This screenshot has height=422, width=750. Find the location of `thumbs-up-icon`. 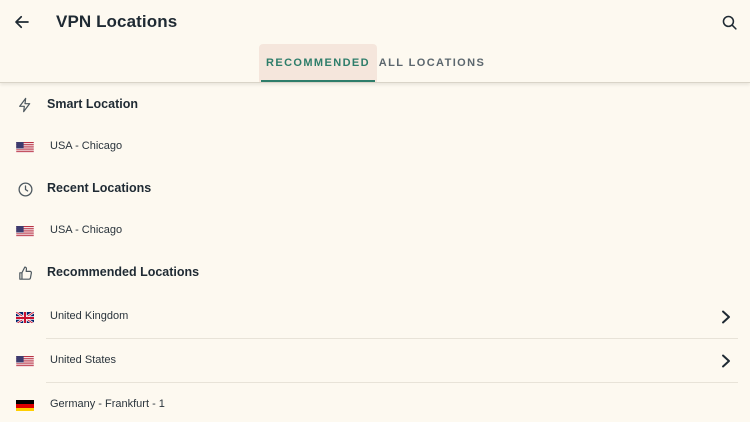

thumbs-up-icon is located at coordinates (25, 273).